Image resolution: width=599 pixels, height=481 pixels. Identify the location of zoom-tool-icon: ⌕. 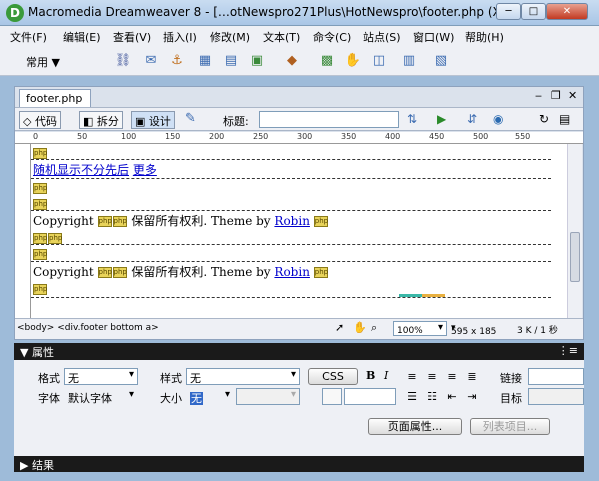
(374, 328).